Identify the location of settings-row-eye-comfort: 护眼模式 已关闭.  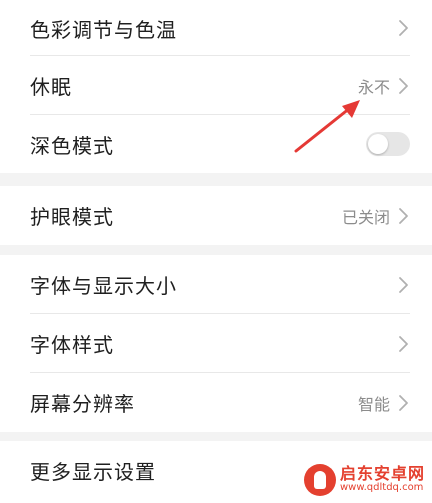
(216, 215).